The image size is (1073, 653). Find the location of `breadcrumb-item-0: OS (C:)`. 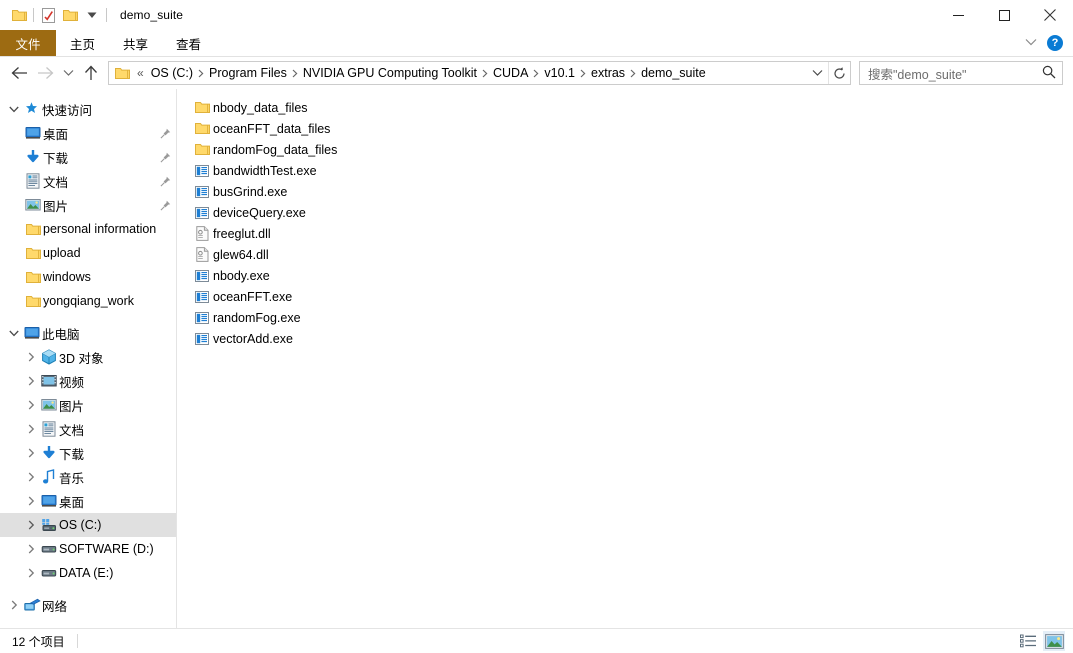

breadcrumb-item-0: OS (C:) is located at coordinates (172, 73).